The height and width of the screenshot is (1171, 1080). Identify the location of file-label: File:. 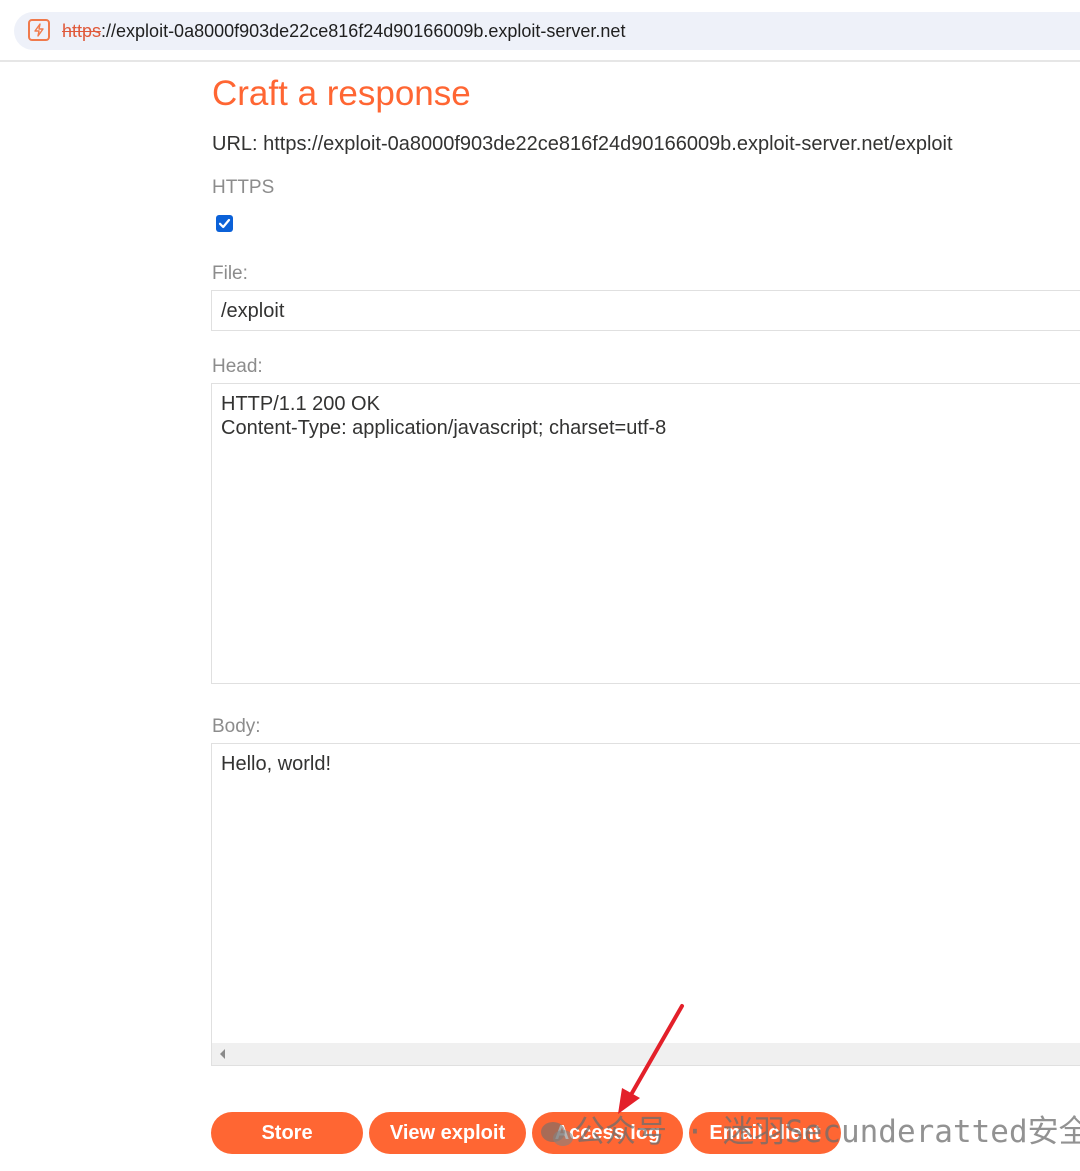
(230, 273).